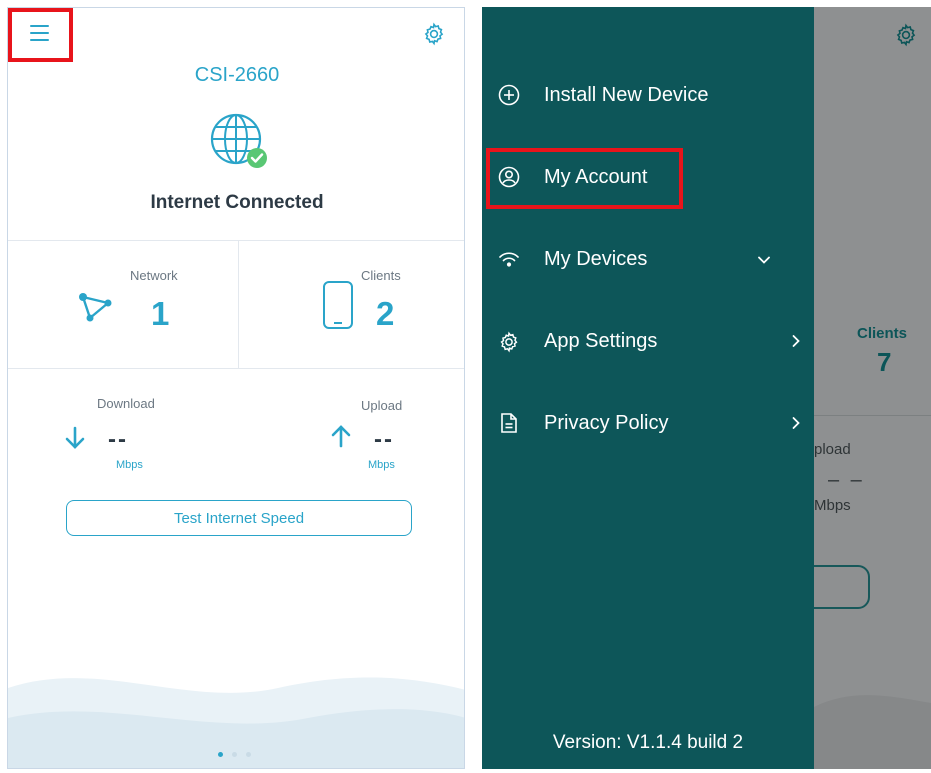  Describe the element at coordinates (243, 755) in the screenshot. I see `page-indicator` at that location.